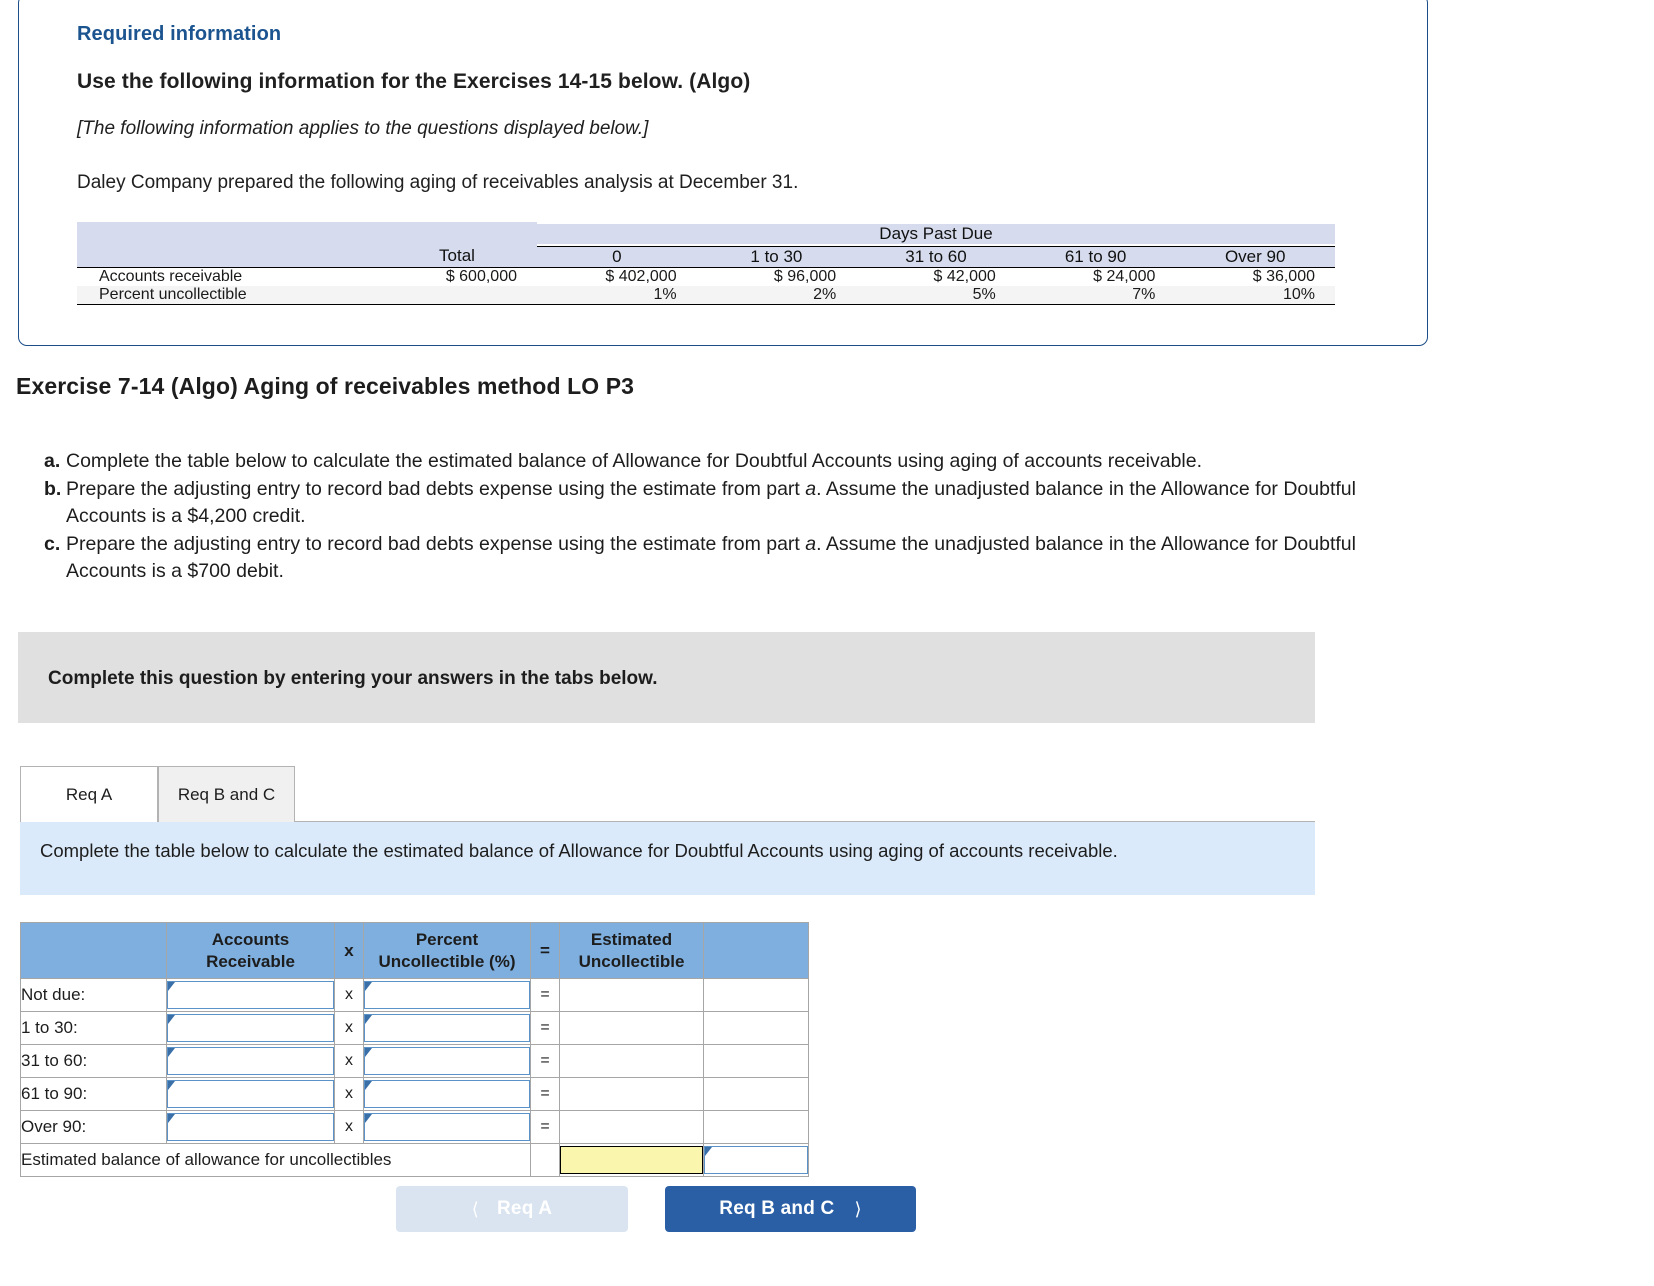 This screenshot has width=1654, height=1286. I want to click on aging-pct-total, so click(457, 295).